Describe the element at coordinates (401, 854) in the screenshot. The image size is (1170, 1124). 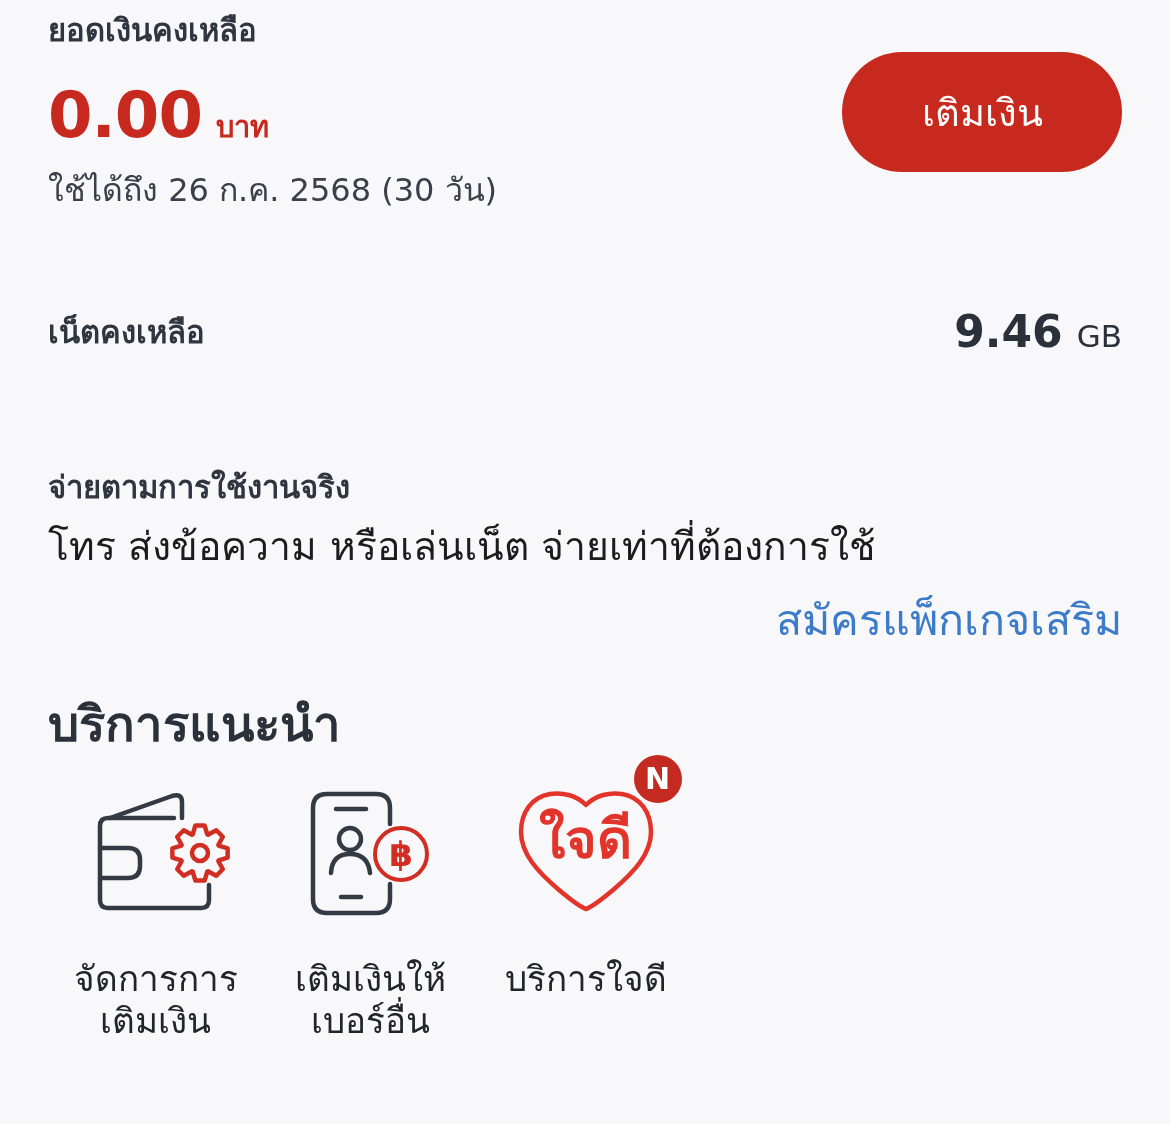
I see `baht-coin: ฿` at that location.